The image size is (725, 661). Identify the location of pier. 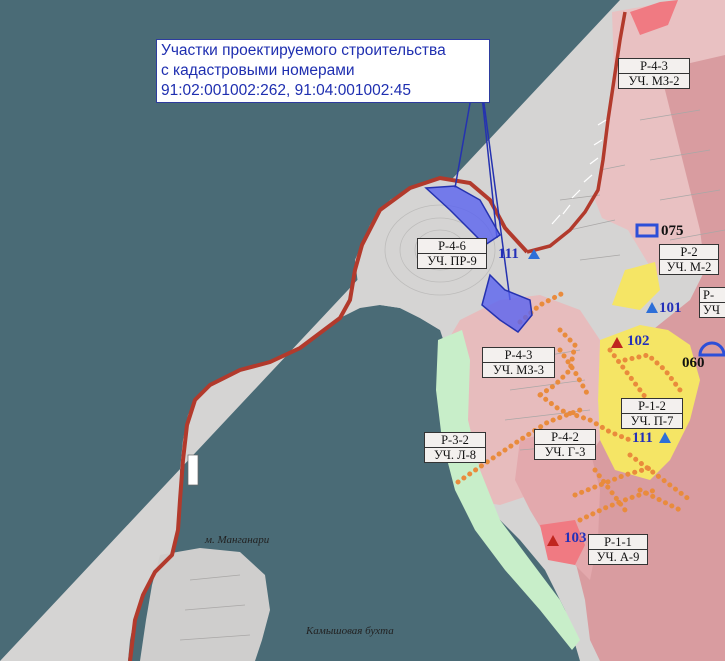
(193, 470).